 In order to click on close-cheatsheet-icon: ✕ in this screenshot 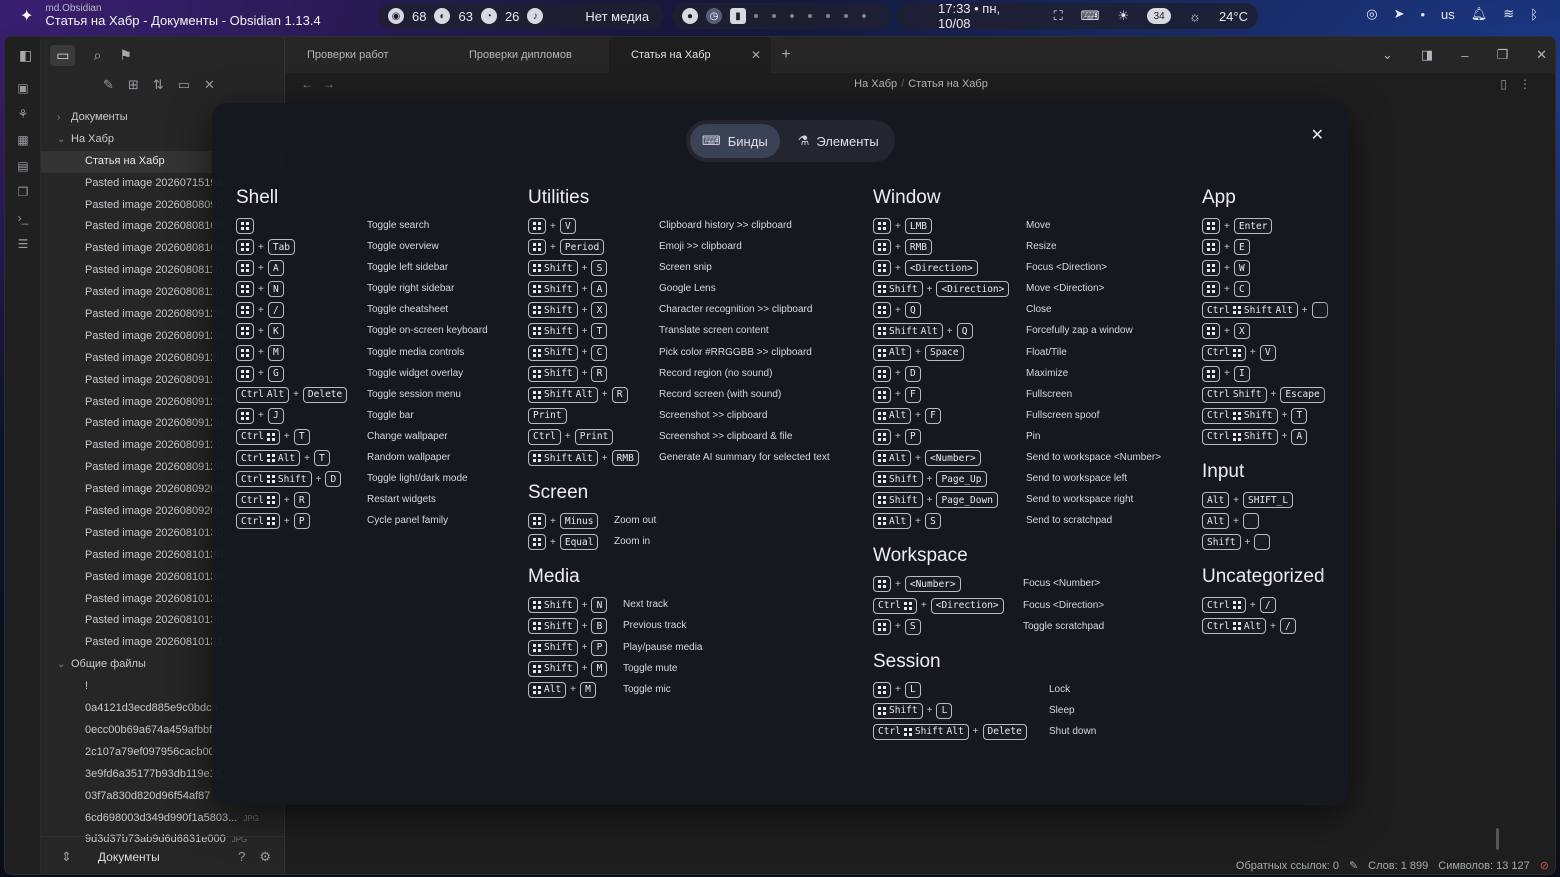, I will do `click(1317, 135)`.